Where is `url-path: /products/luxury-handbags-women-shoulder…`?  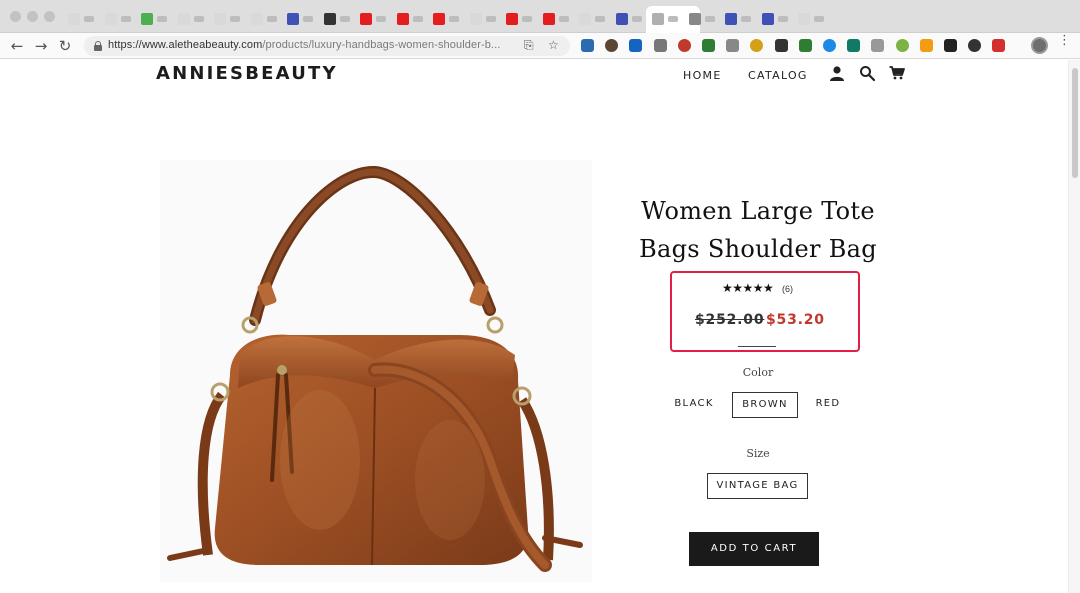 url-path: /products/luxury-handbags-women-shoulder… is located at coordinates (381, 45).